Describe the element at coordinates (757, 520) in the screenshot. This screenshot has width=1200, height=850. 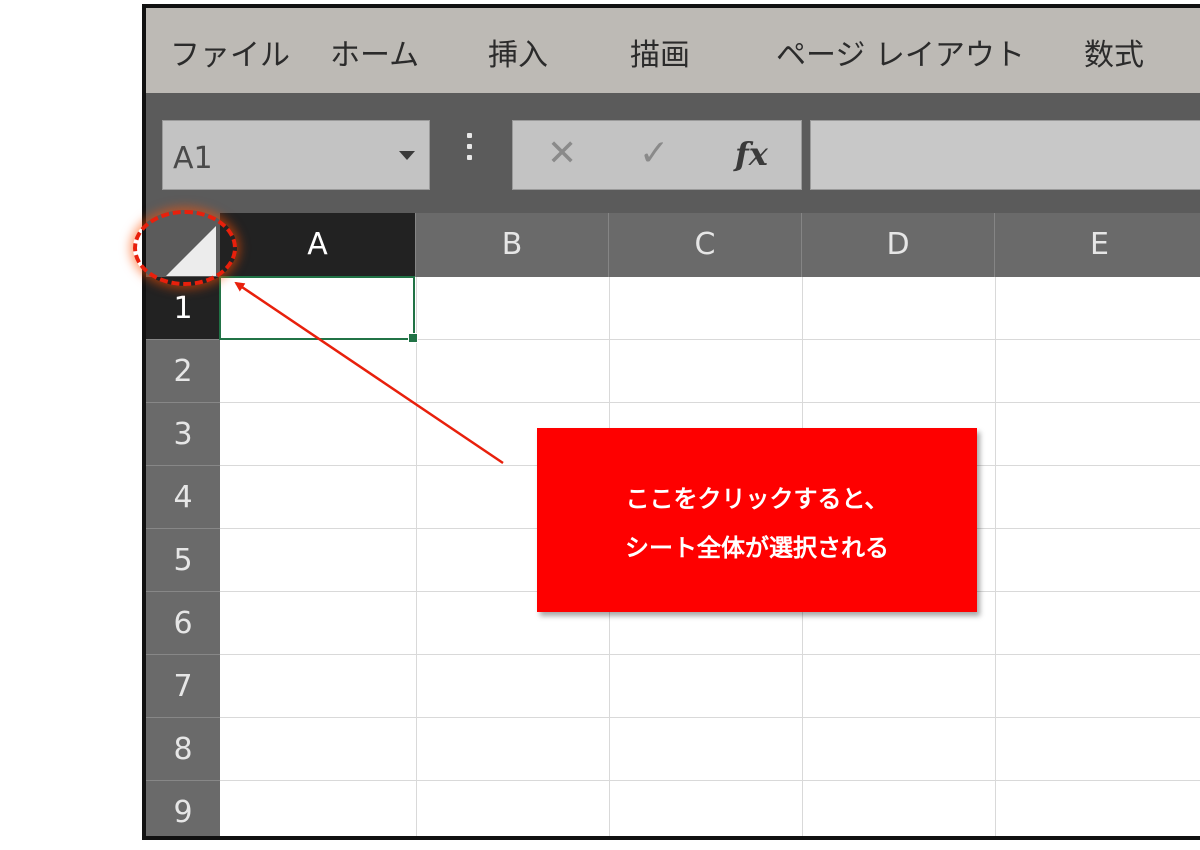
I see `annotation-callout: ここをクリックすると、 シート全体が選択される` at that location.